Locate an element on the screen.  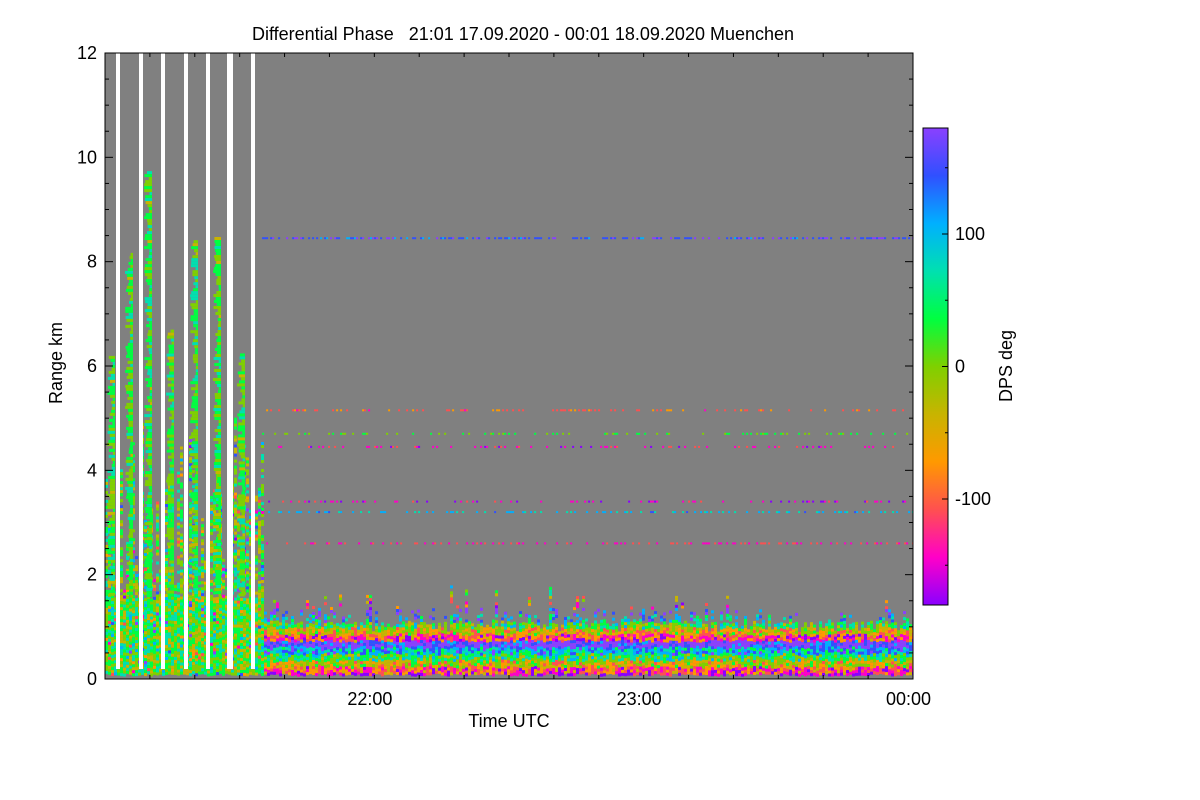
heatmap-cell-2012 is located at coordinates (238, 617).